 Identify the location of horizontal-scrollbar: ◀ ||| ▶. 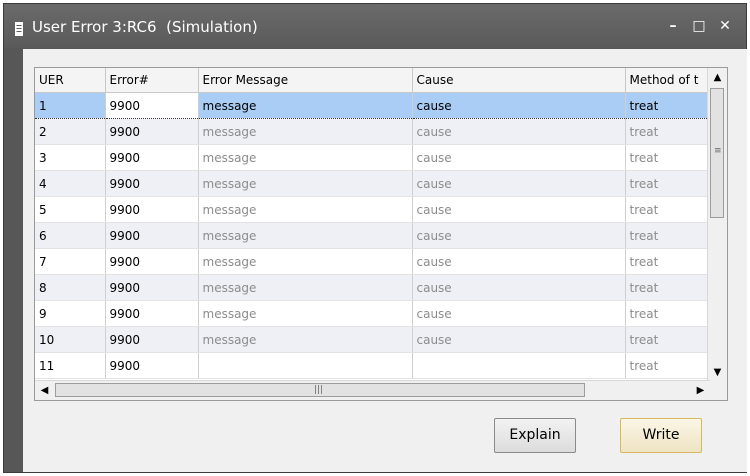
(372, 390).